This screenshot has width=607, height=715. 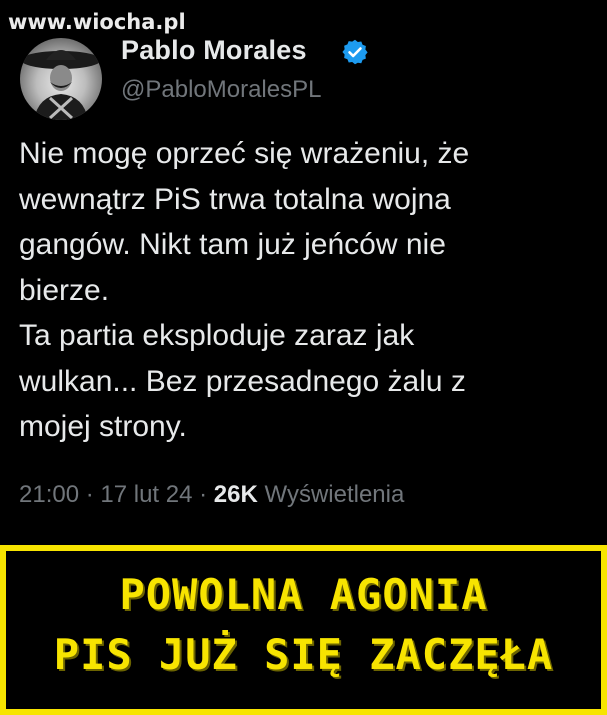 What do you see at coordinates (355, 52) in the screenshot?
I see `verified-badge-icon` at bounding box center [355, 52].